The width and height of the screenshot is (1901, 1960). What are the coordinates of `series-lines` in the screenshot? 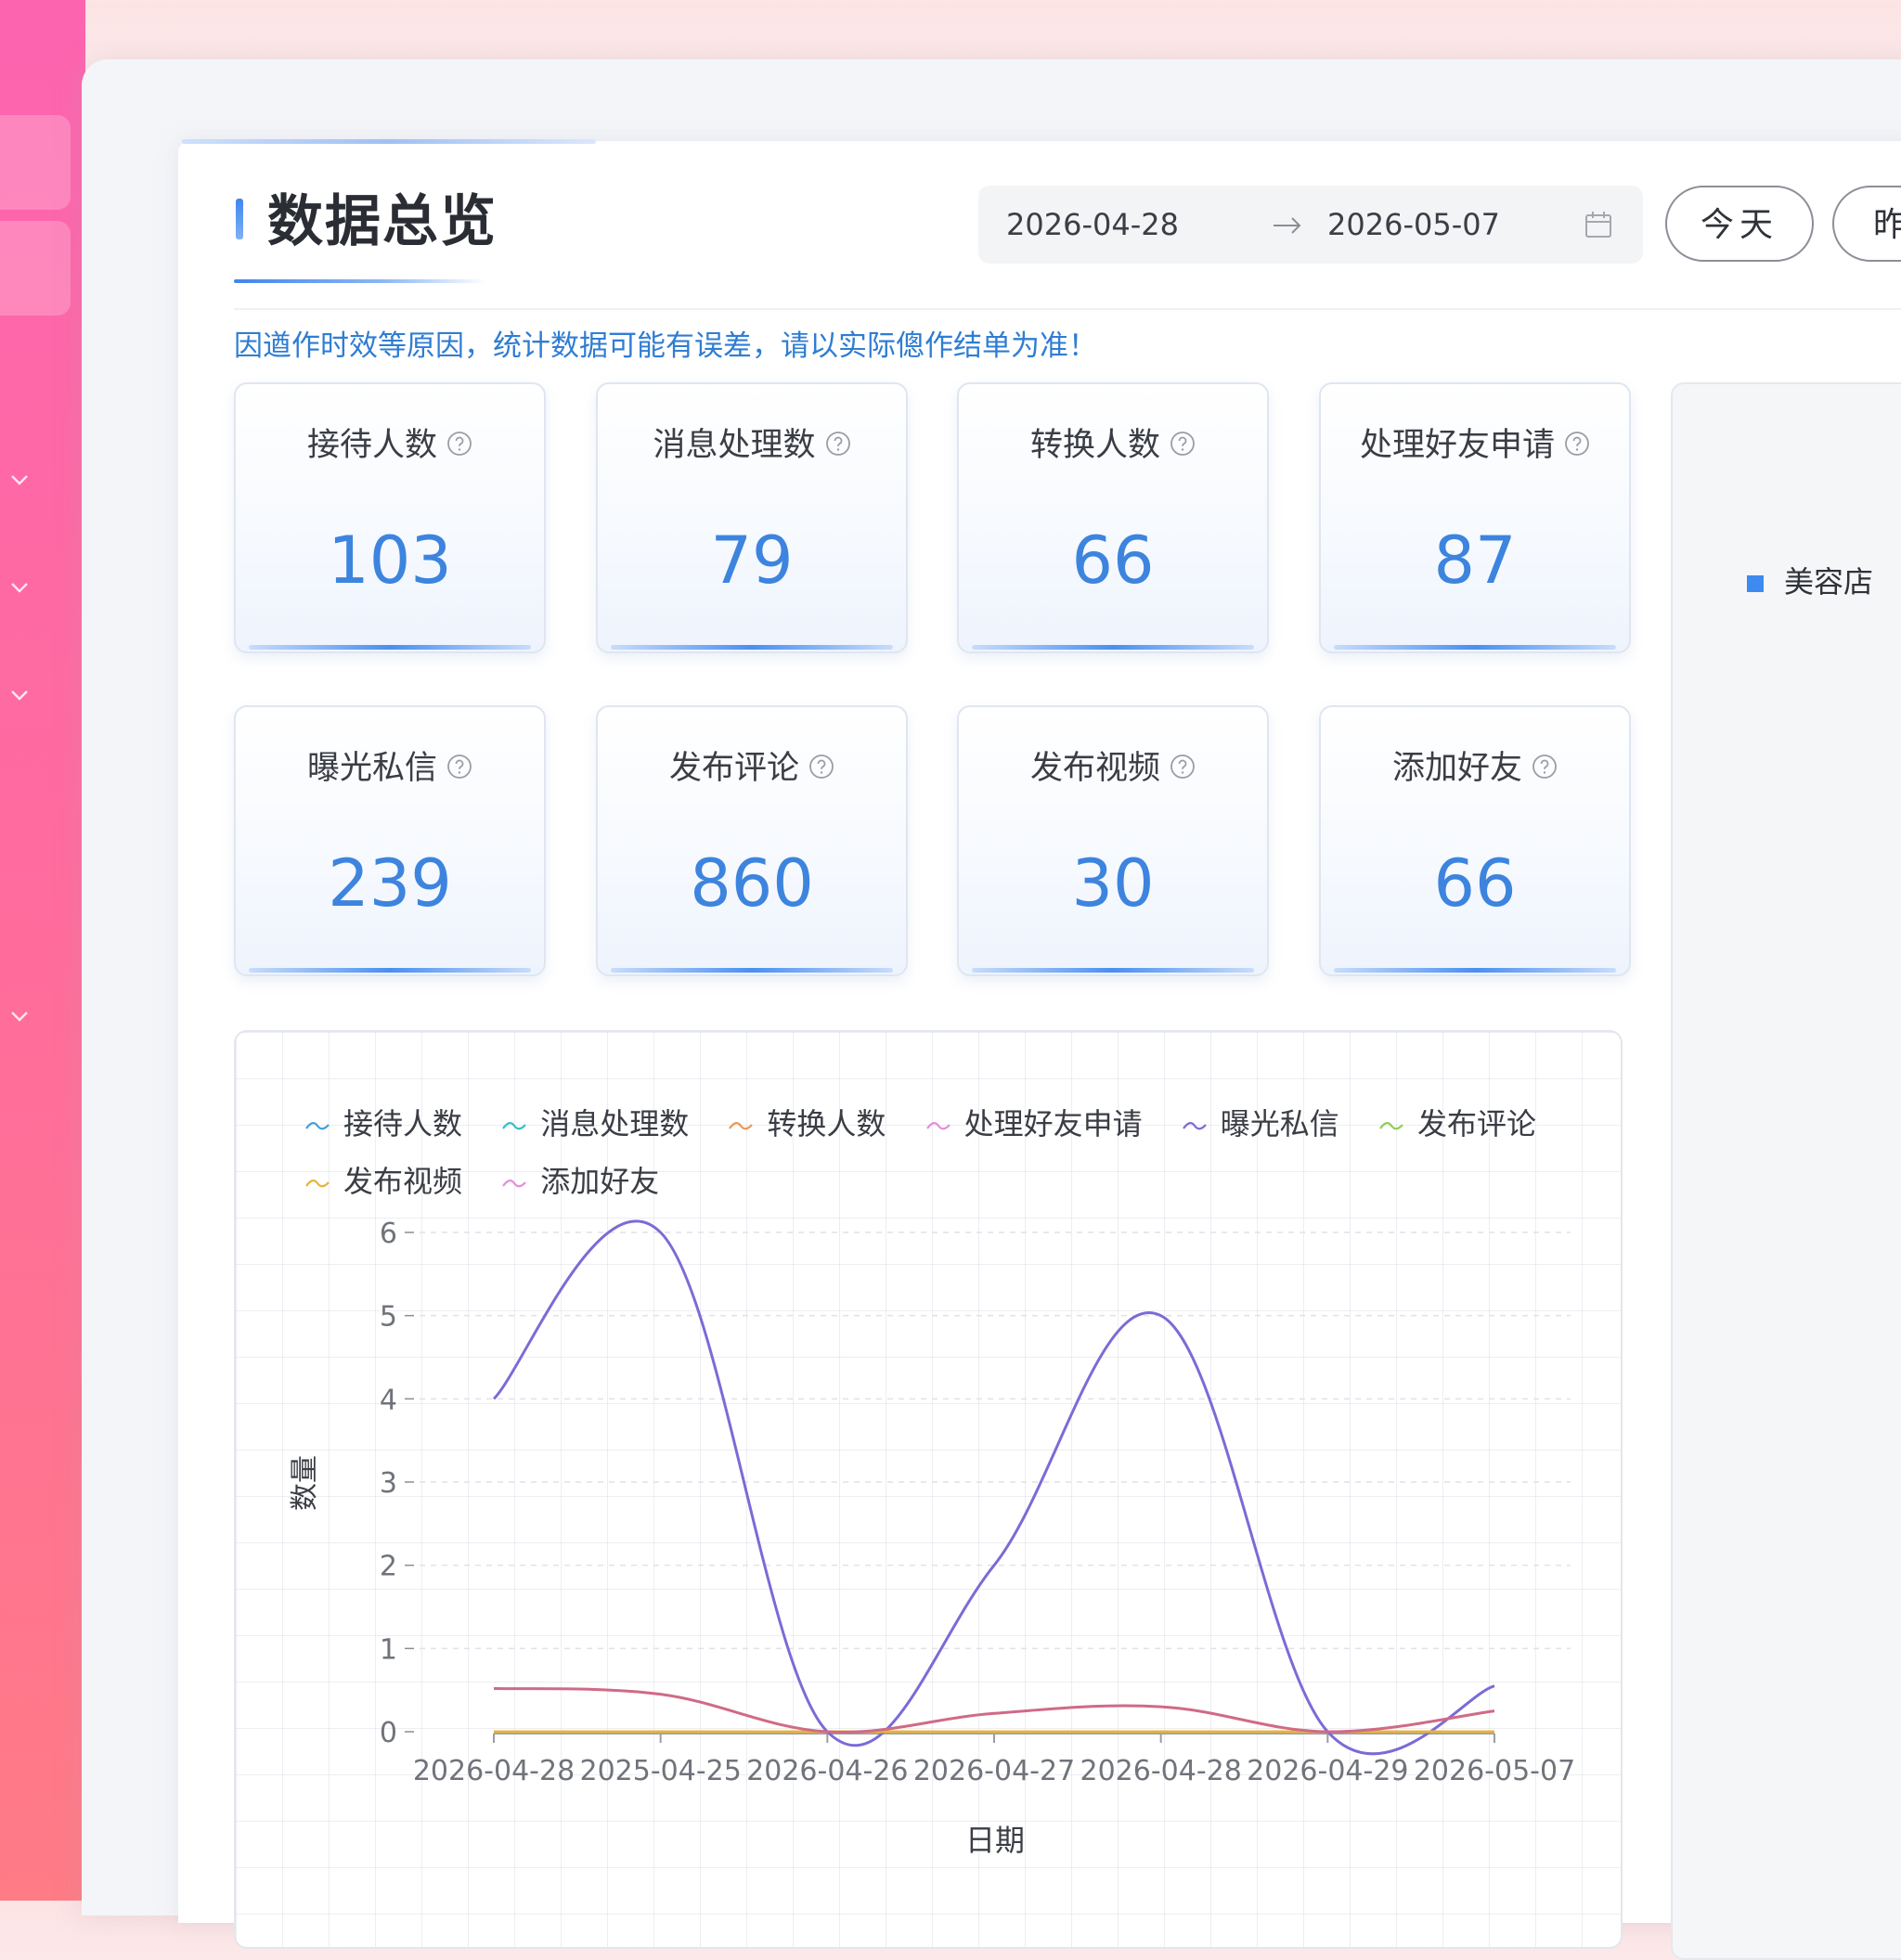 It's located at (993, 1487).